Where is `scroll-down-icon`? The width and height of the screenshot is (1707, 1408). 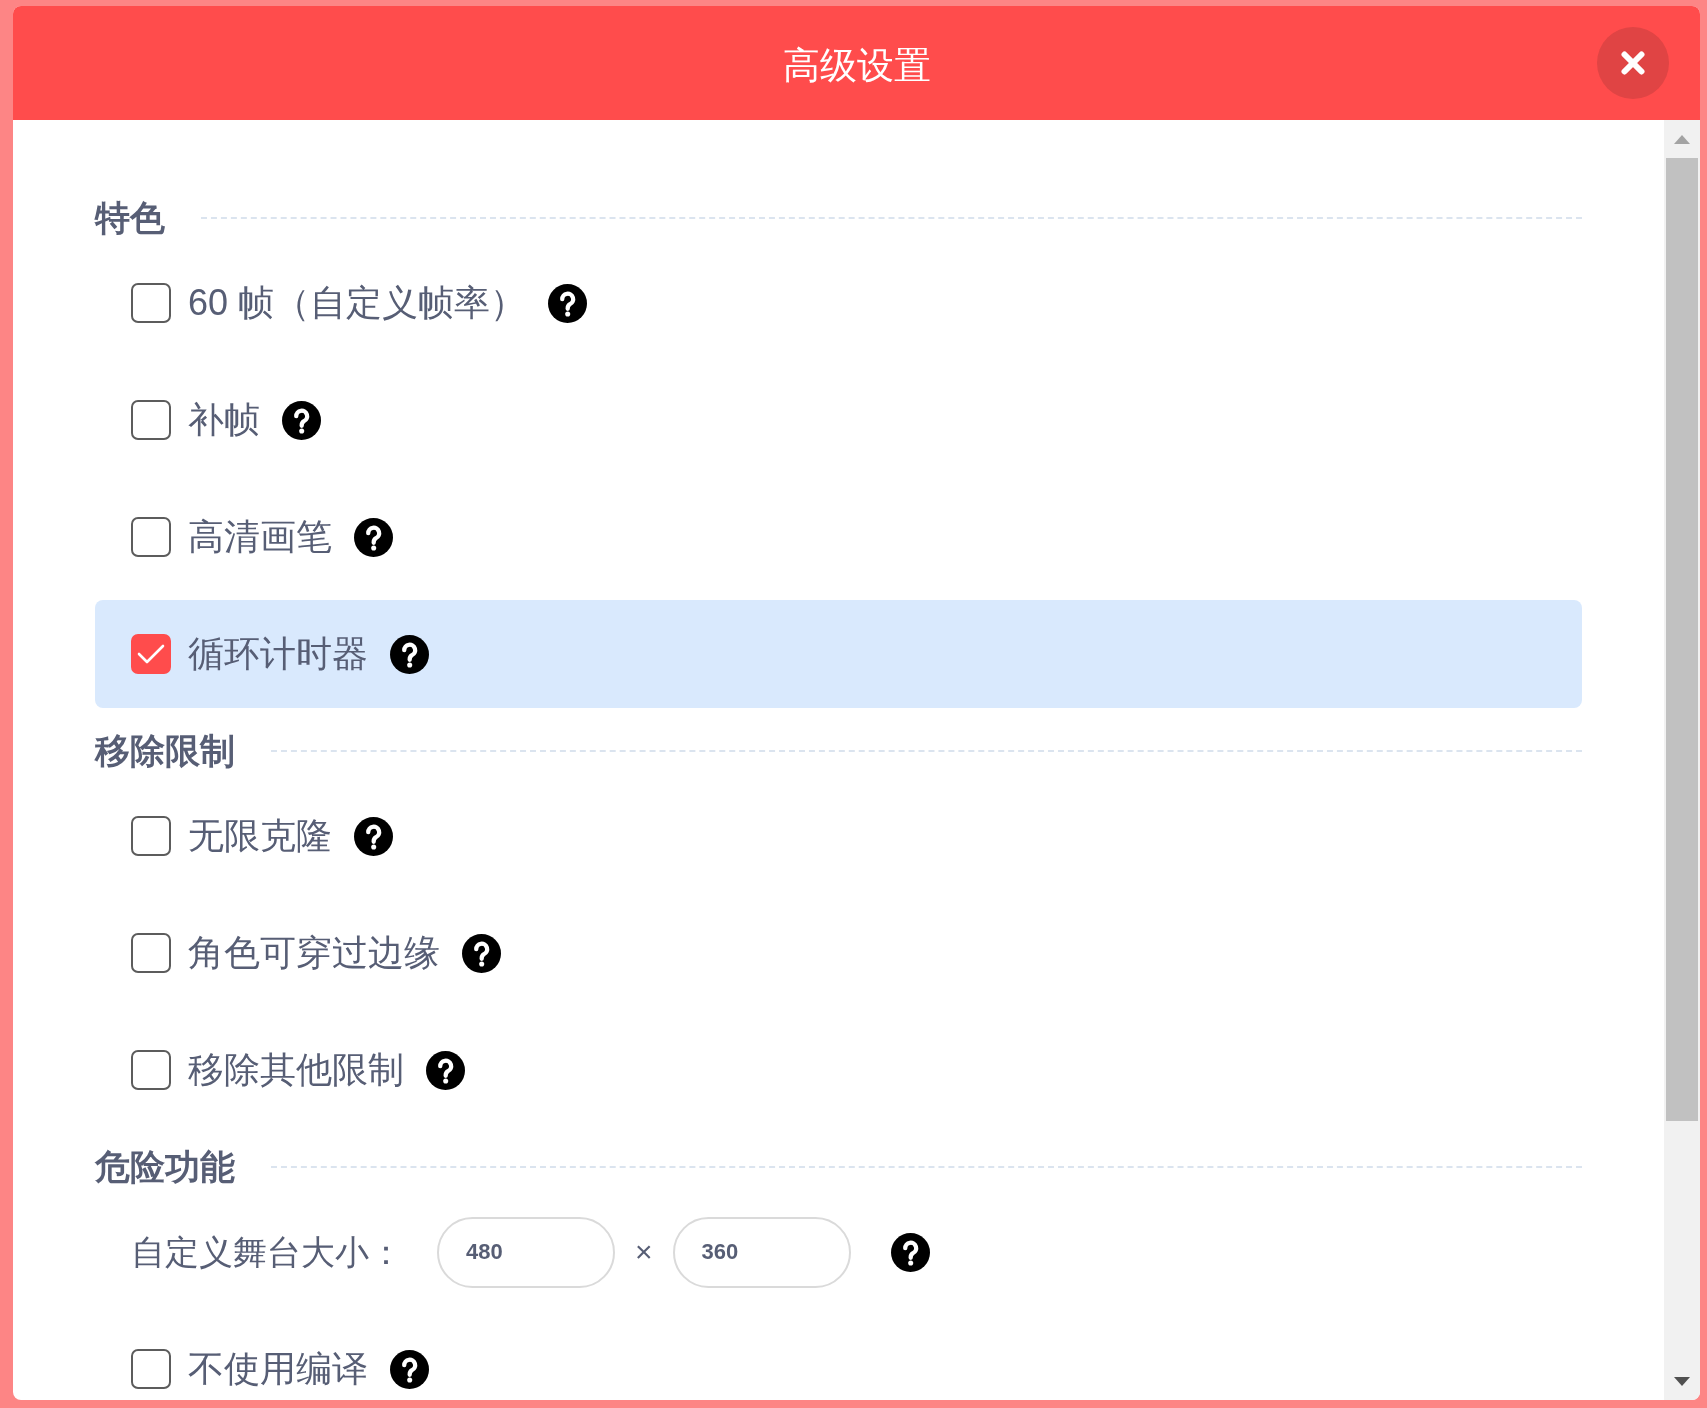
scroll-down-icon is located at coordinates (1682, 1381).